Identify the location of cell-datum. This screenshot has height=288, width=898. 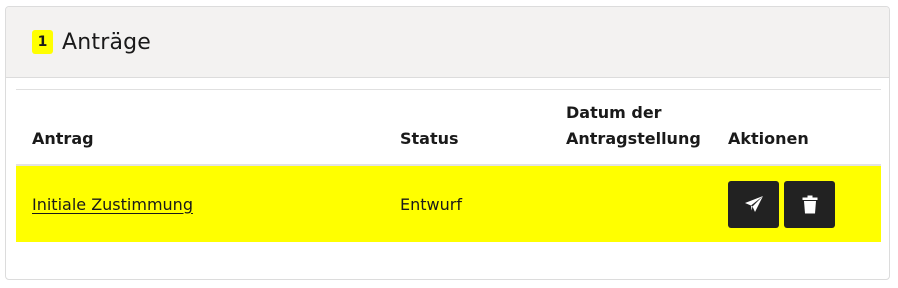
(631, 203).